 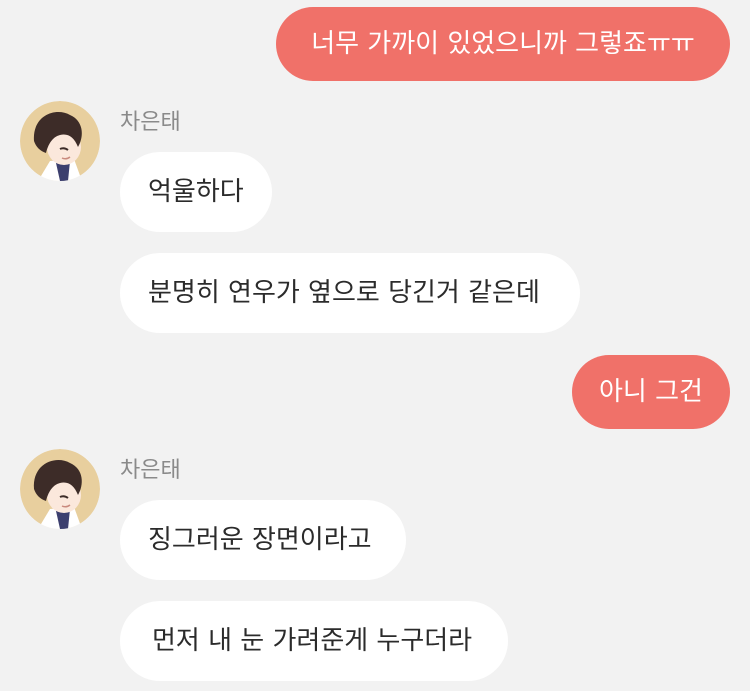 I want to click on message-text: 먼저 내 눈 가려준게 누구더라, so click(x=312, y=641).